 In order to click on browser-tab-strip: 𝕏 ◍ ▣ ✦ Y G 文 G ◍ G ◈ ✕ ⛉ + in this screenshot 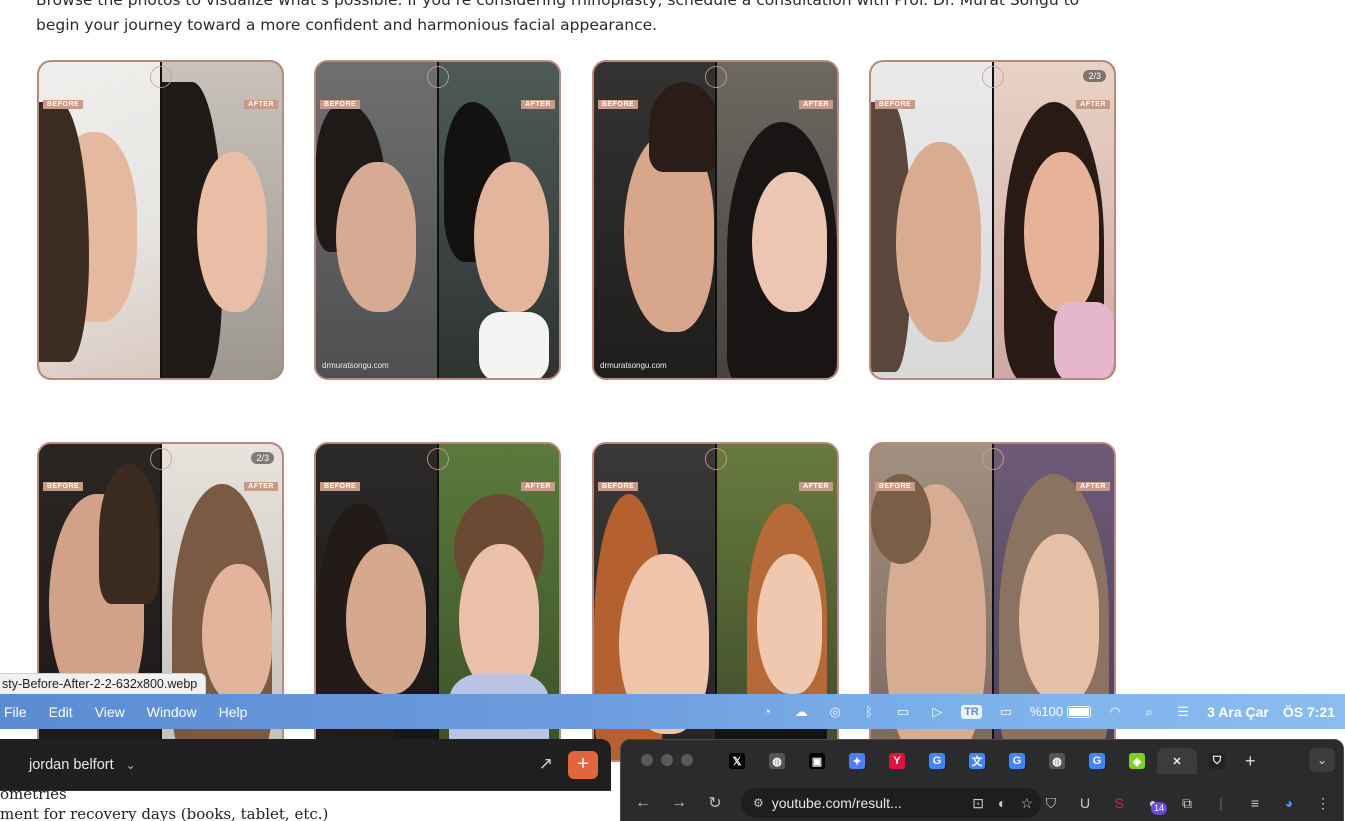, I will do `click(986, 761)`.